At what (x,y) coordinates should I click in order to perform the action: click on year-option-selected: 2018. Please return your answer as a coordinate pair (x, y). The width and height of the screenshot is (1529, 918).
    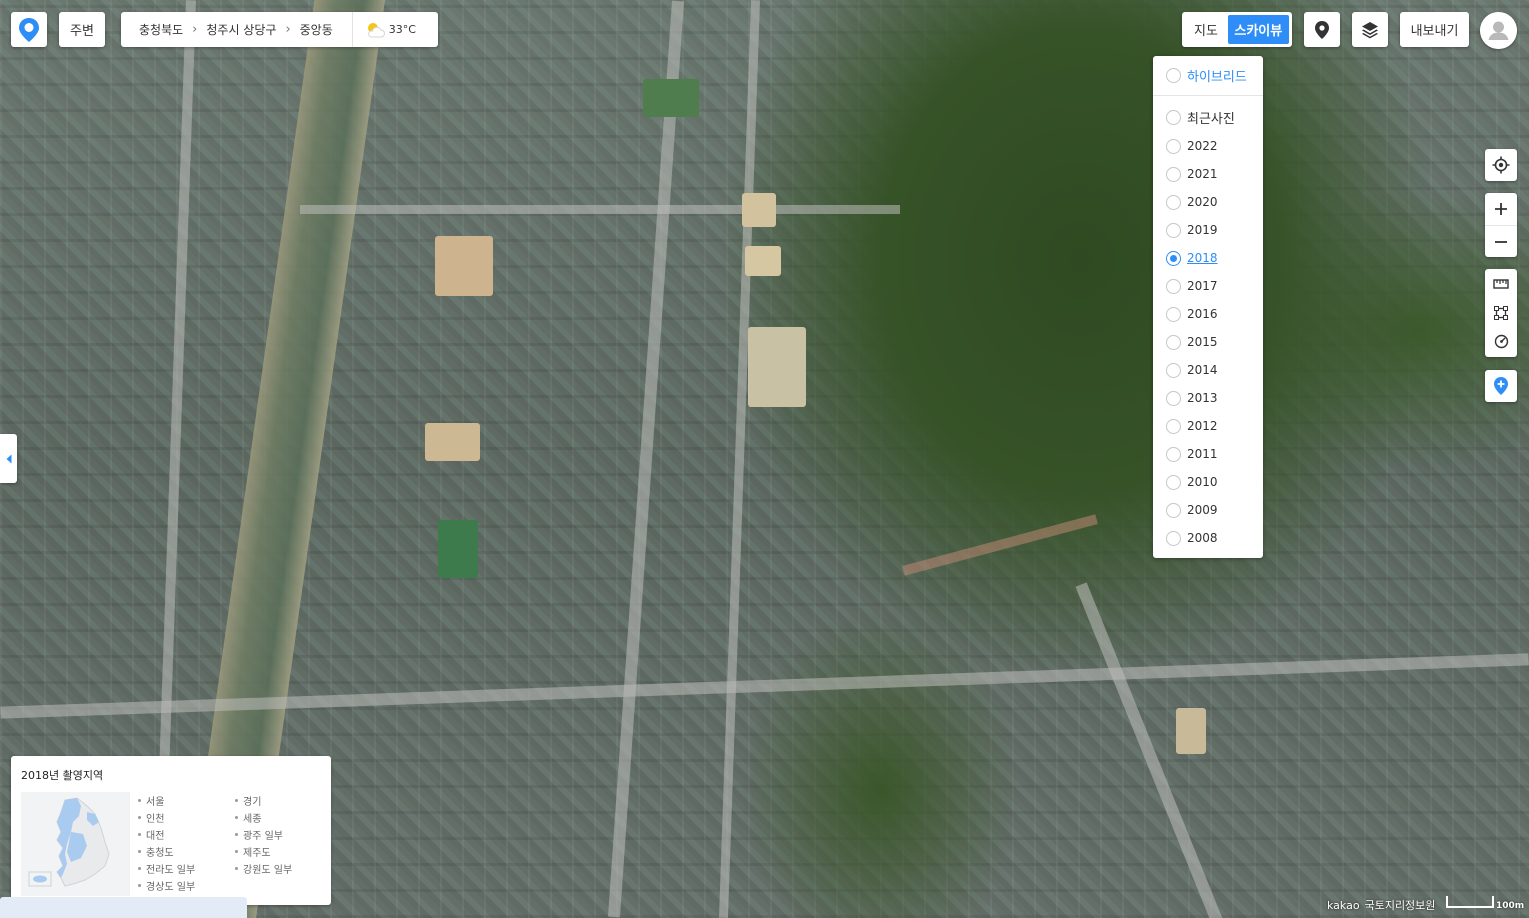
    Looking at the image, I should click on (1208, 258).